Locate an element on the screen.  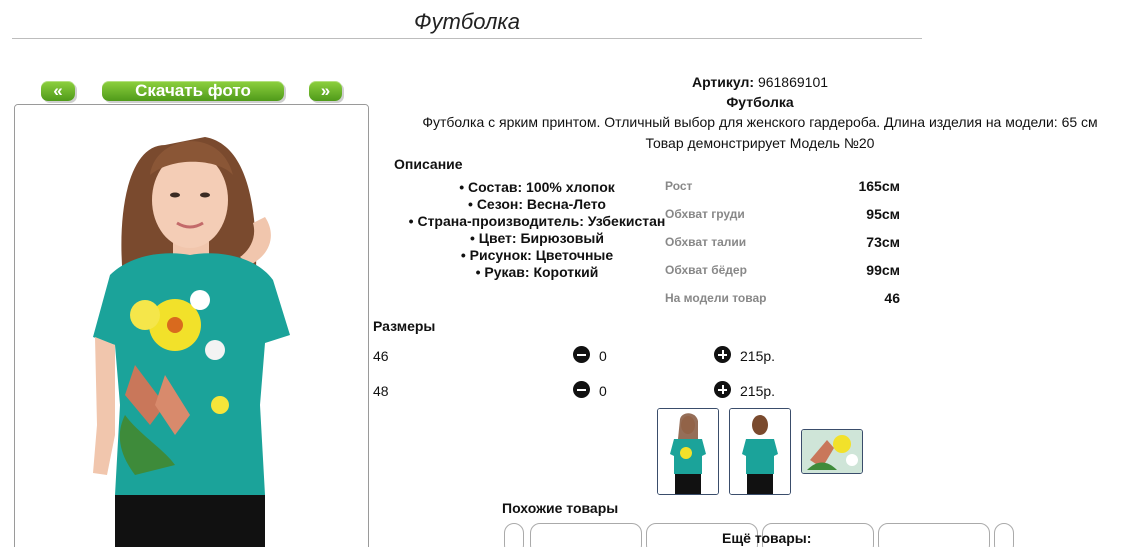
param-label: Рост is located at coordinates (679, 186).